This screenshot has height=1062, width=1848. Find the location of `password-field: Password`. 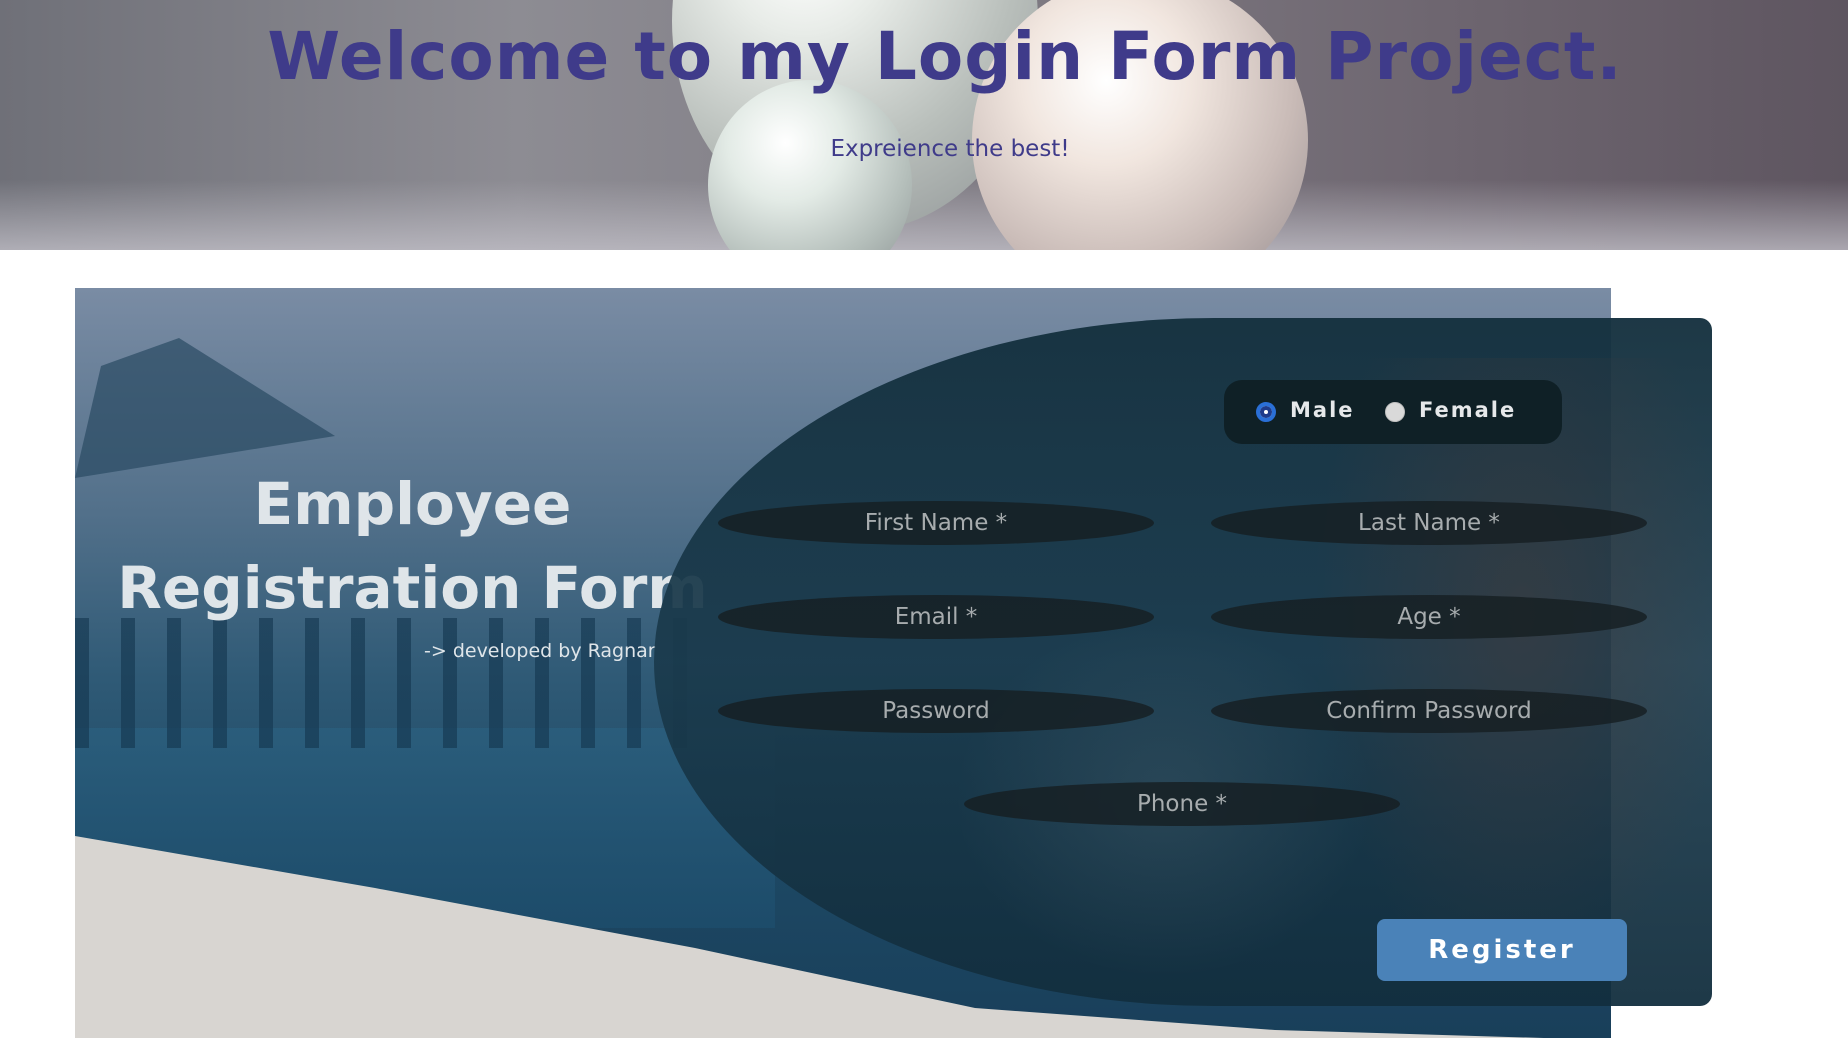

password-field: Password is located at coordinates (936, 711).